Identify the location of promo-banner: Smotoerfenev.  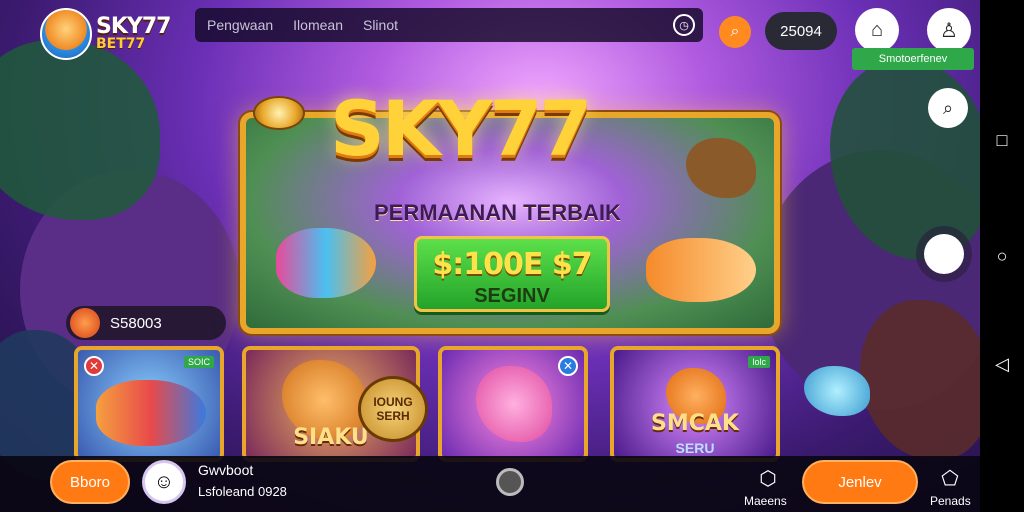
(913, 59).